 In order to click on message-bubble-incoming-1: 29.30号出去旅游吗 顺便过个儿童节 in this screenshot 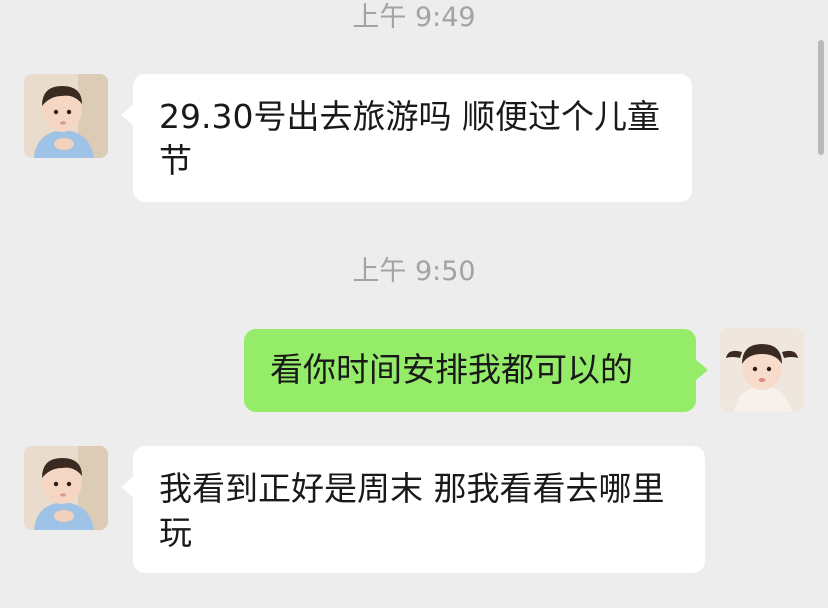, I will do `click(406, 138)`.